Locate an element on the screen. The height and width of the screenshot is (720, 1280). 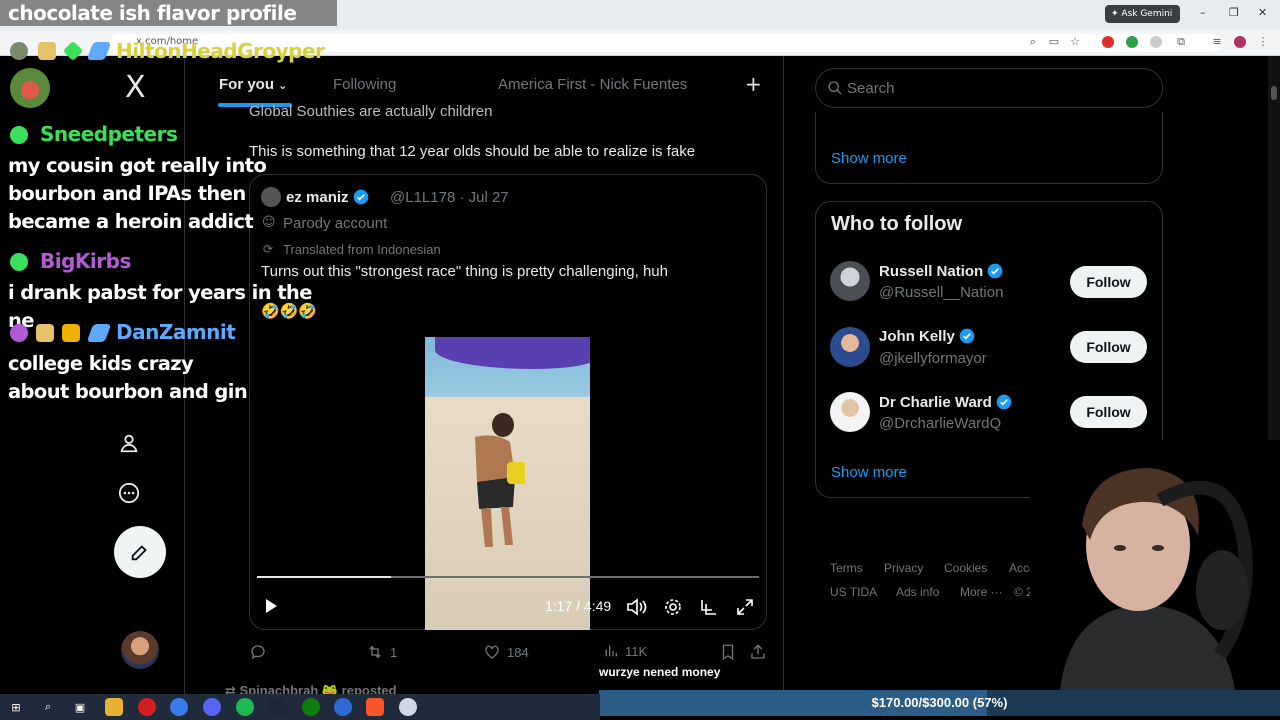
bookmark-icon is located at coordinates (728, 652).